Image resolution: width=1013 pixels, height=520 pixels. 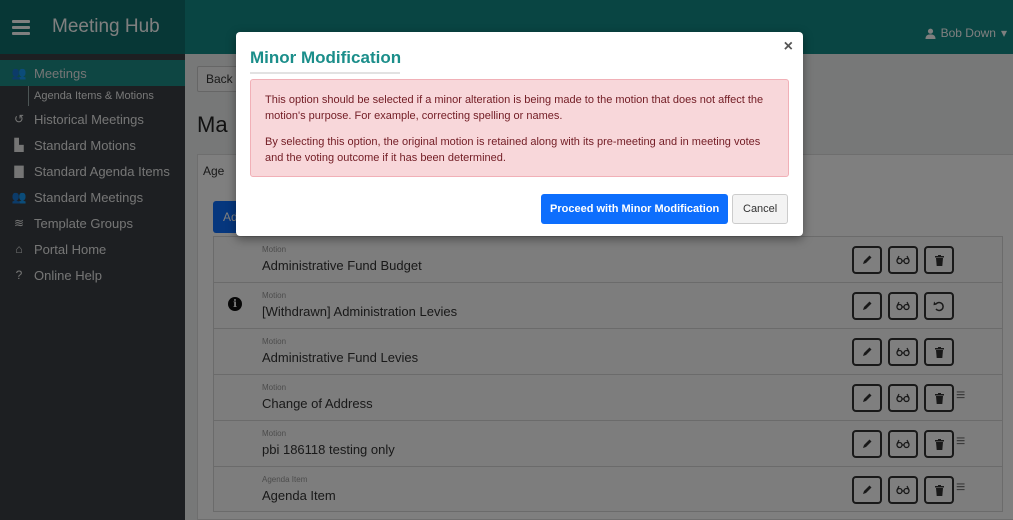 I want to click on proceed-button: Proceed with Minor Modification, so click(x=635, y=209).